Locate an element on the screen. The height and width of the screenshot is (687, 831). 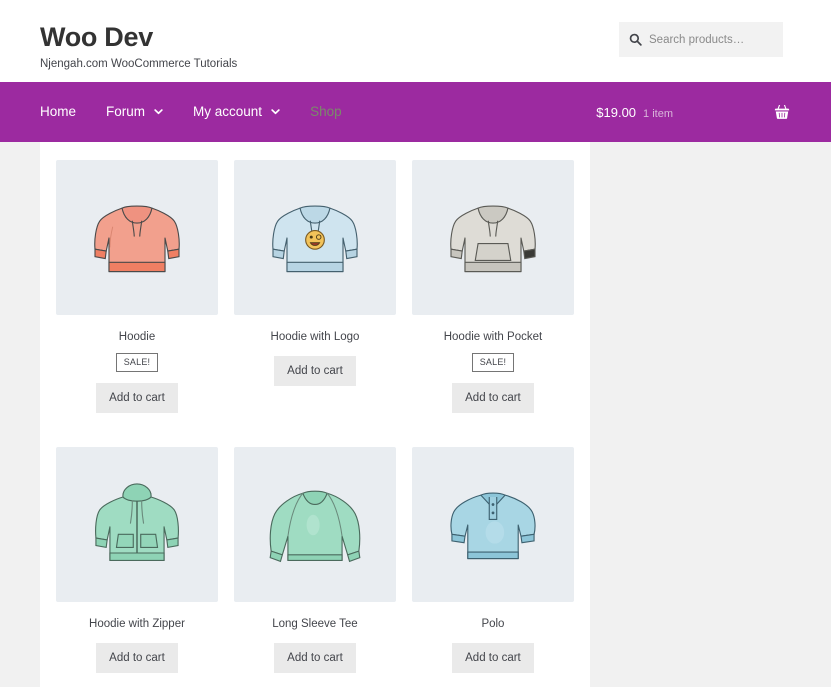
product-card: Hoodie SALE! Add to cart is located at coordinates (137, 286).